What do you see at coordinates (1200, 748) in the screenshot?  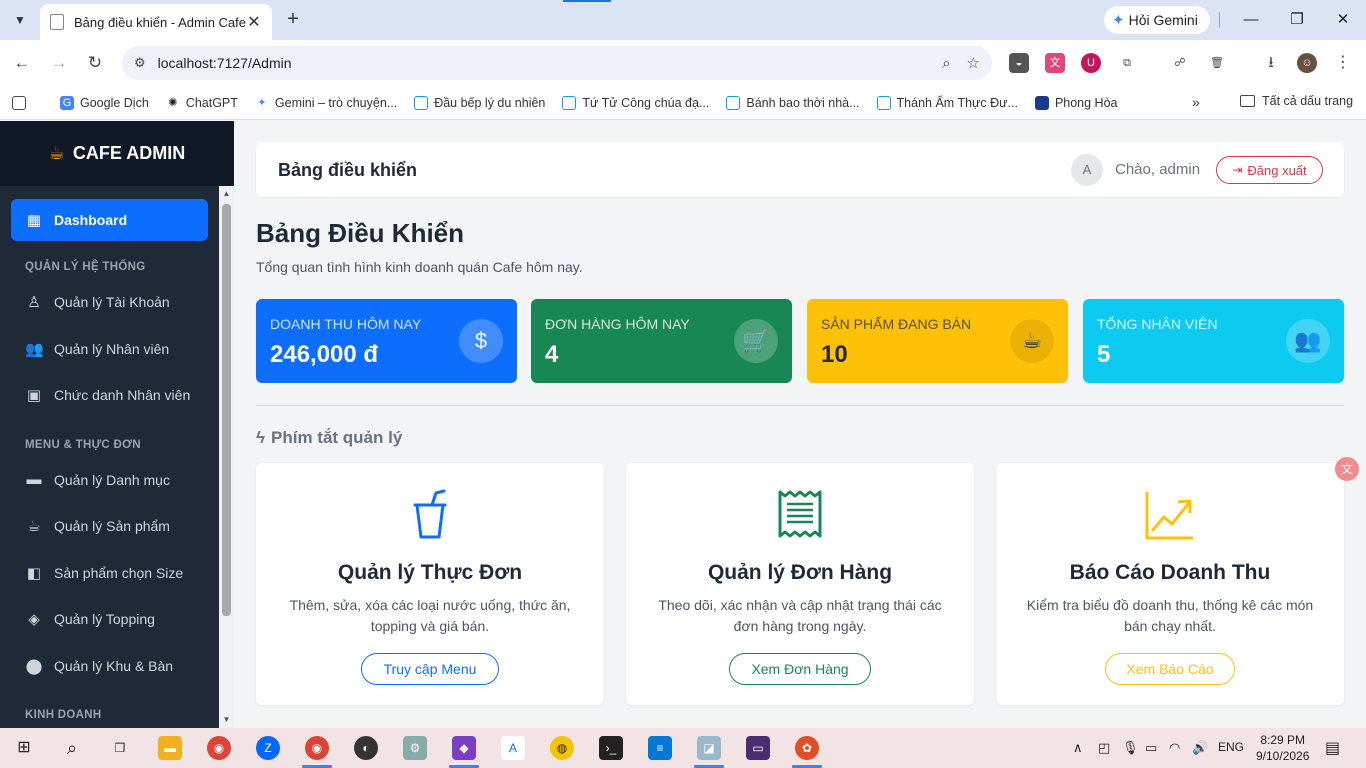 I see `volume-icon: 🔊` at bounding box center [1200, 748].